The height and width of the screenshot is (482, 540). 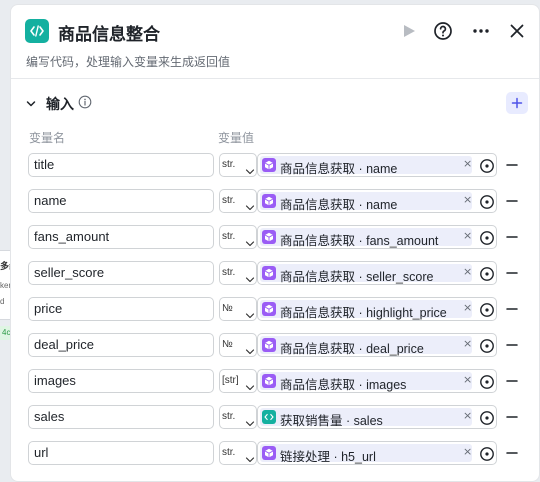 What do you see at coordinates (121, 417) in the screenshot?
I see `variable-name-input: sales` at bounding box center [121, 417].